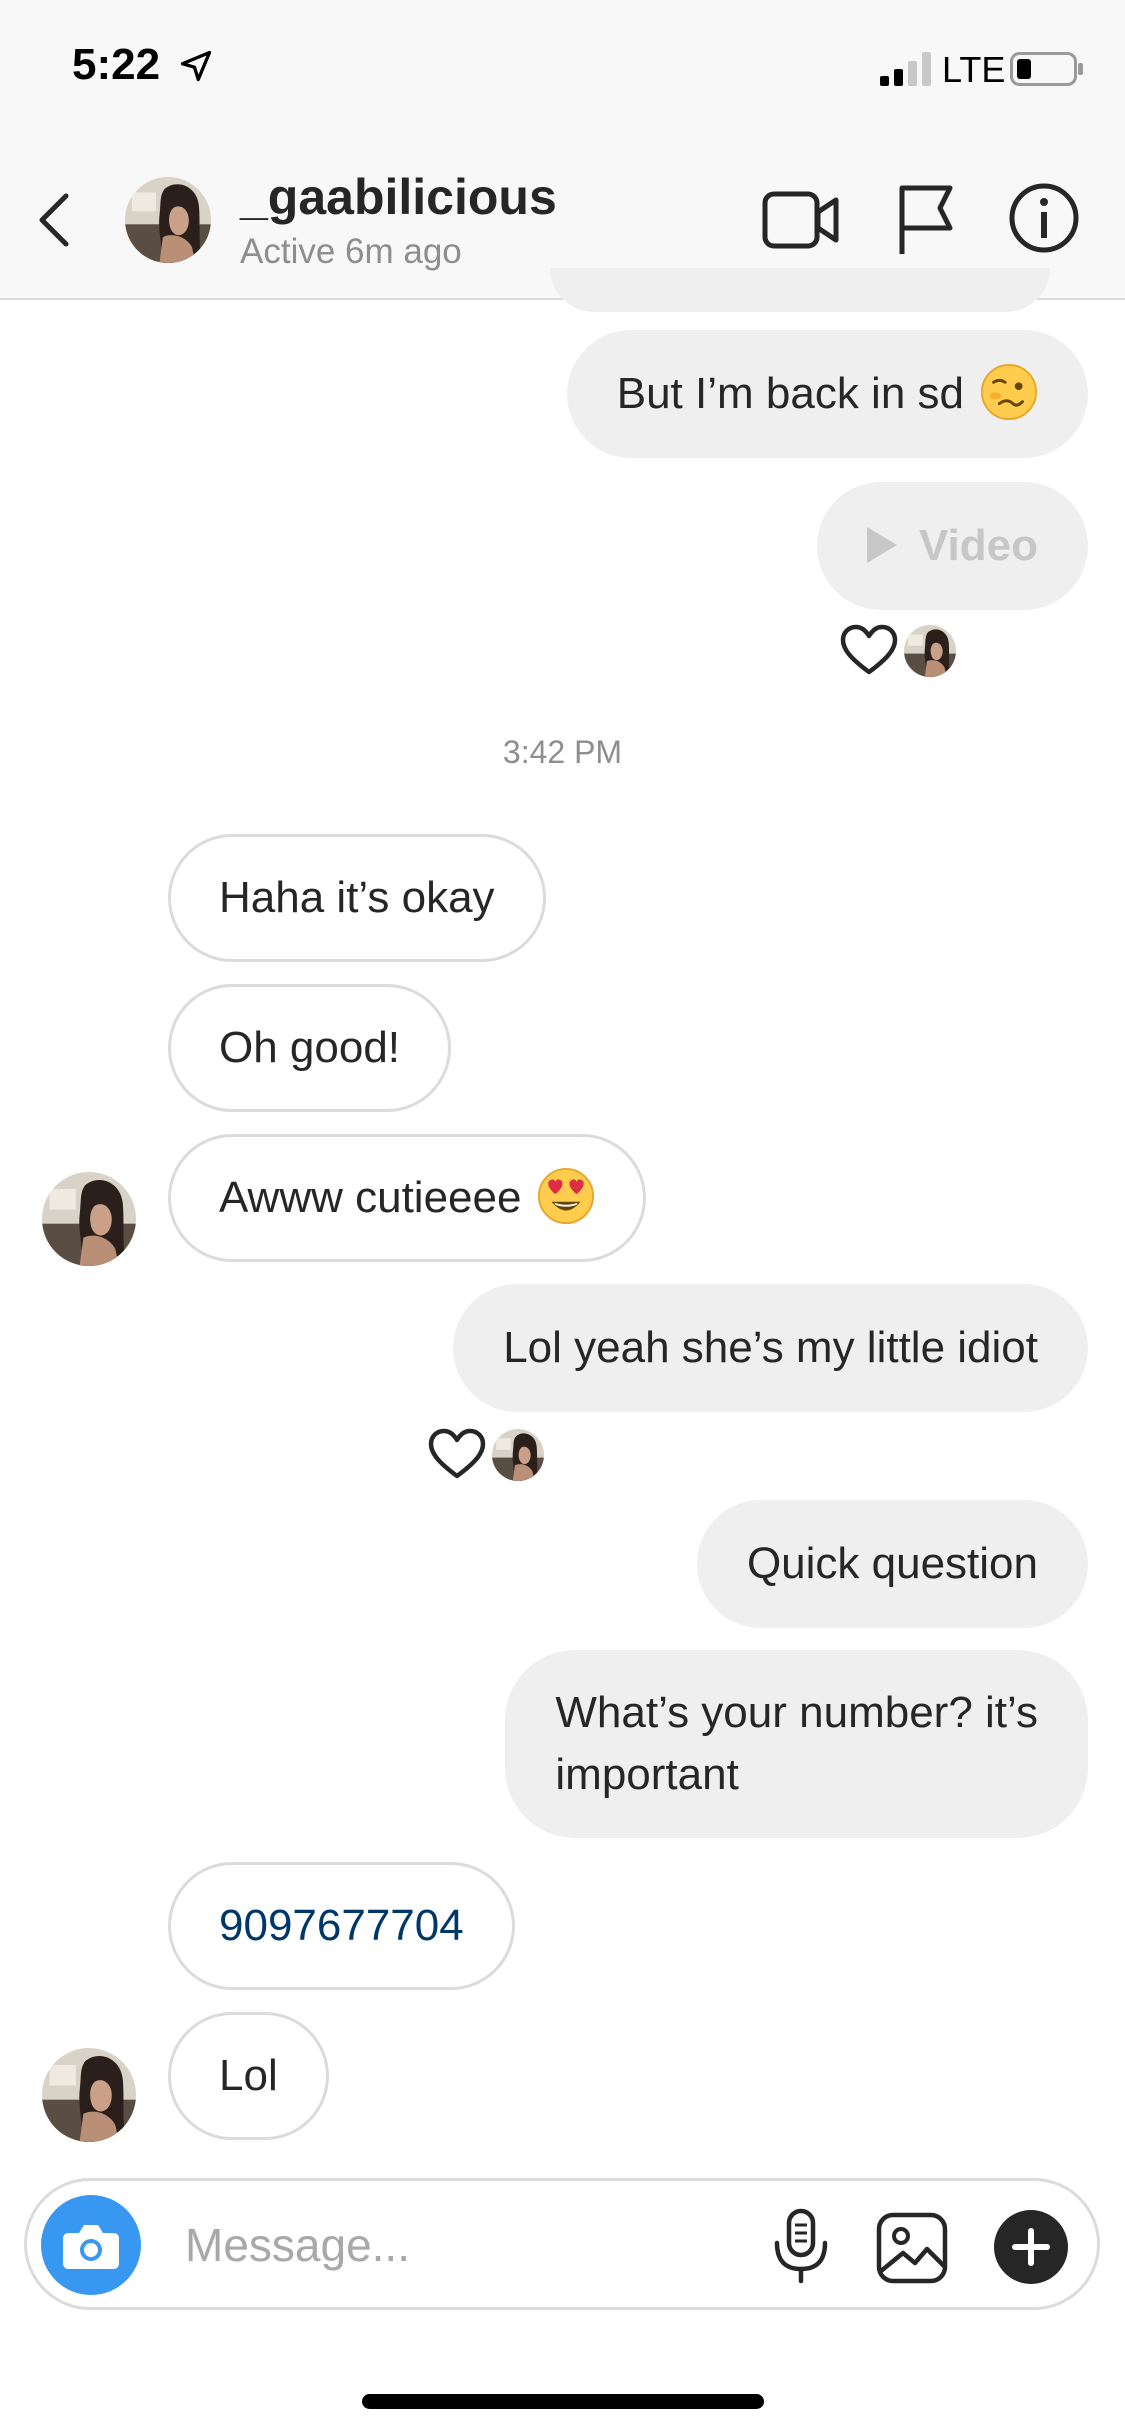 The height and width of the screenshot is (2436, 1125). What do you see at coordinates (1031, 2247) in the screenshot?
I see `plus-icon` at bounding box center [1031, 2247].